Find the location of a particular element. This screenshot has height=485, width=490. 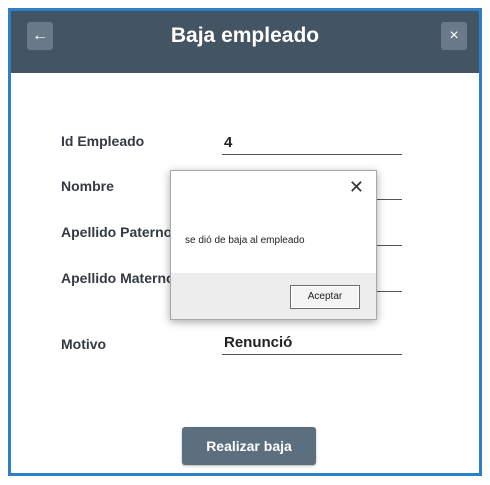

dialog-close-button: ✕ is located at coordinates (356, 187).